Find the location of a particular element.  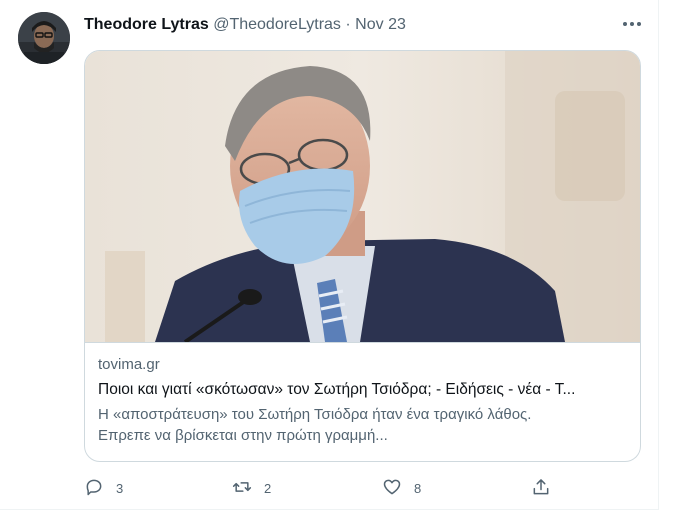

reply-button: 3 is located at coordinates (103, 488).